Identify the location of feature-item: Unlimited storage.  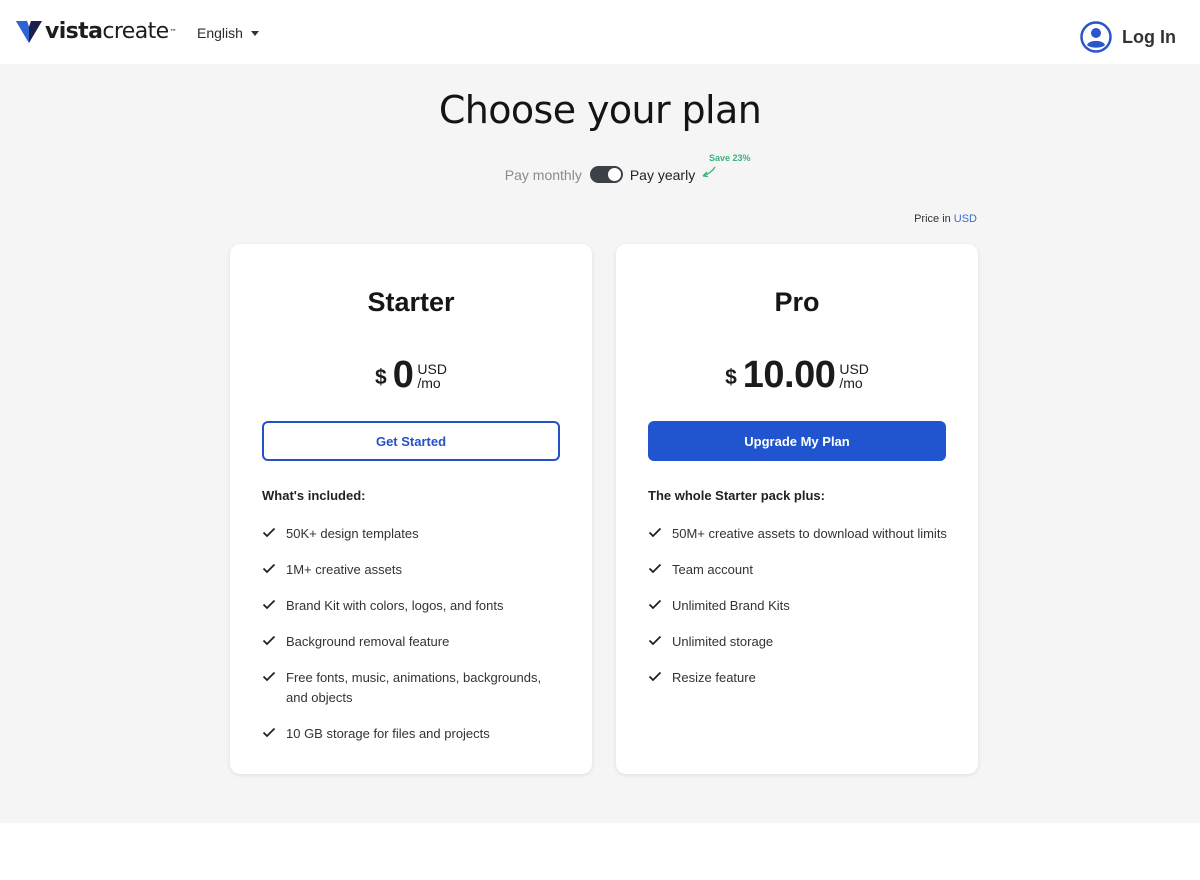
(798, 642).